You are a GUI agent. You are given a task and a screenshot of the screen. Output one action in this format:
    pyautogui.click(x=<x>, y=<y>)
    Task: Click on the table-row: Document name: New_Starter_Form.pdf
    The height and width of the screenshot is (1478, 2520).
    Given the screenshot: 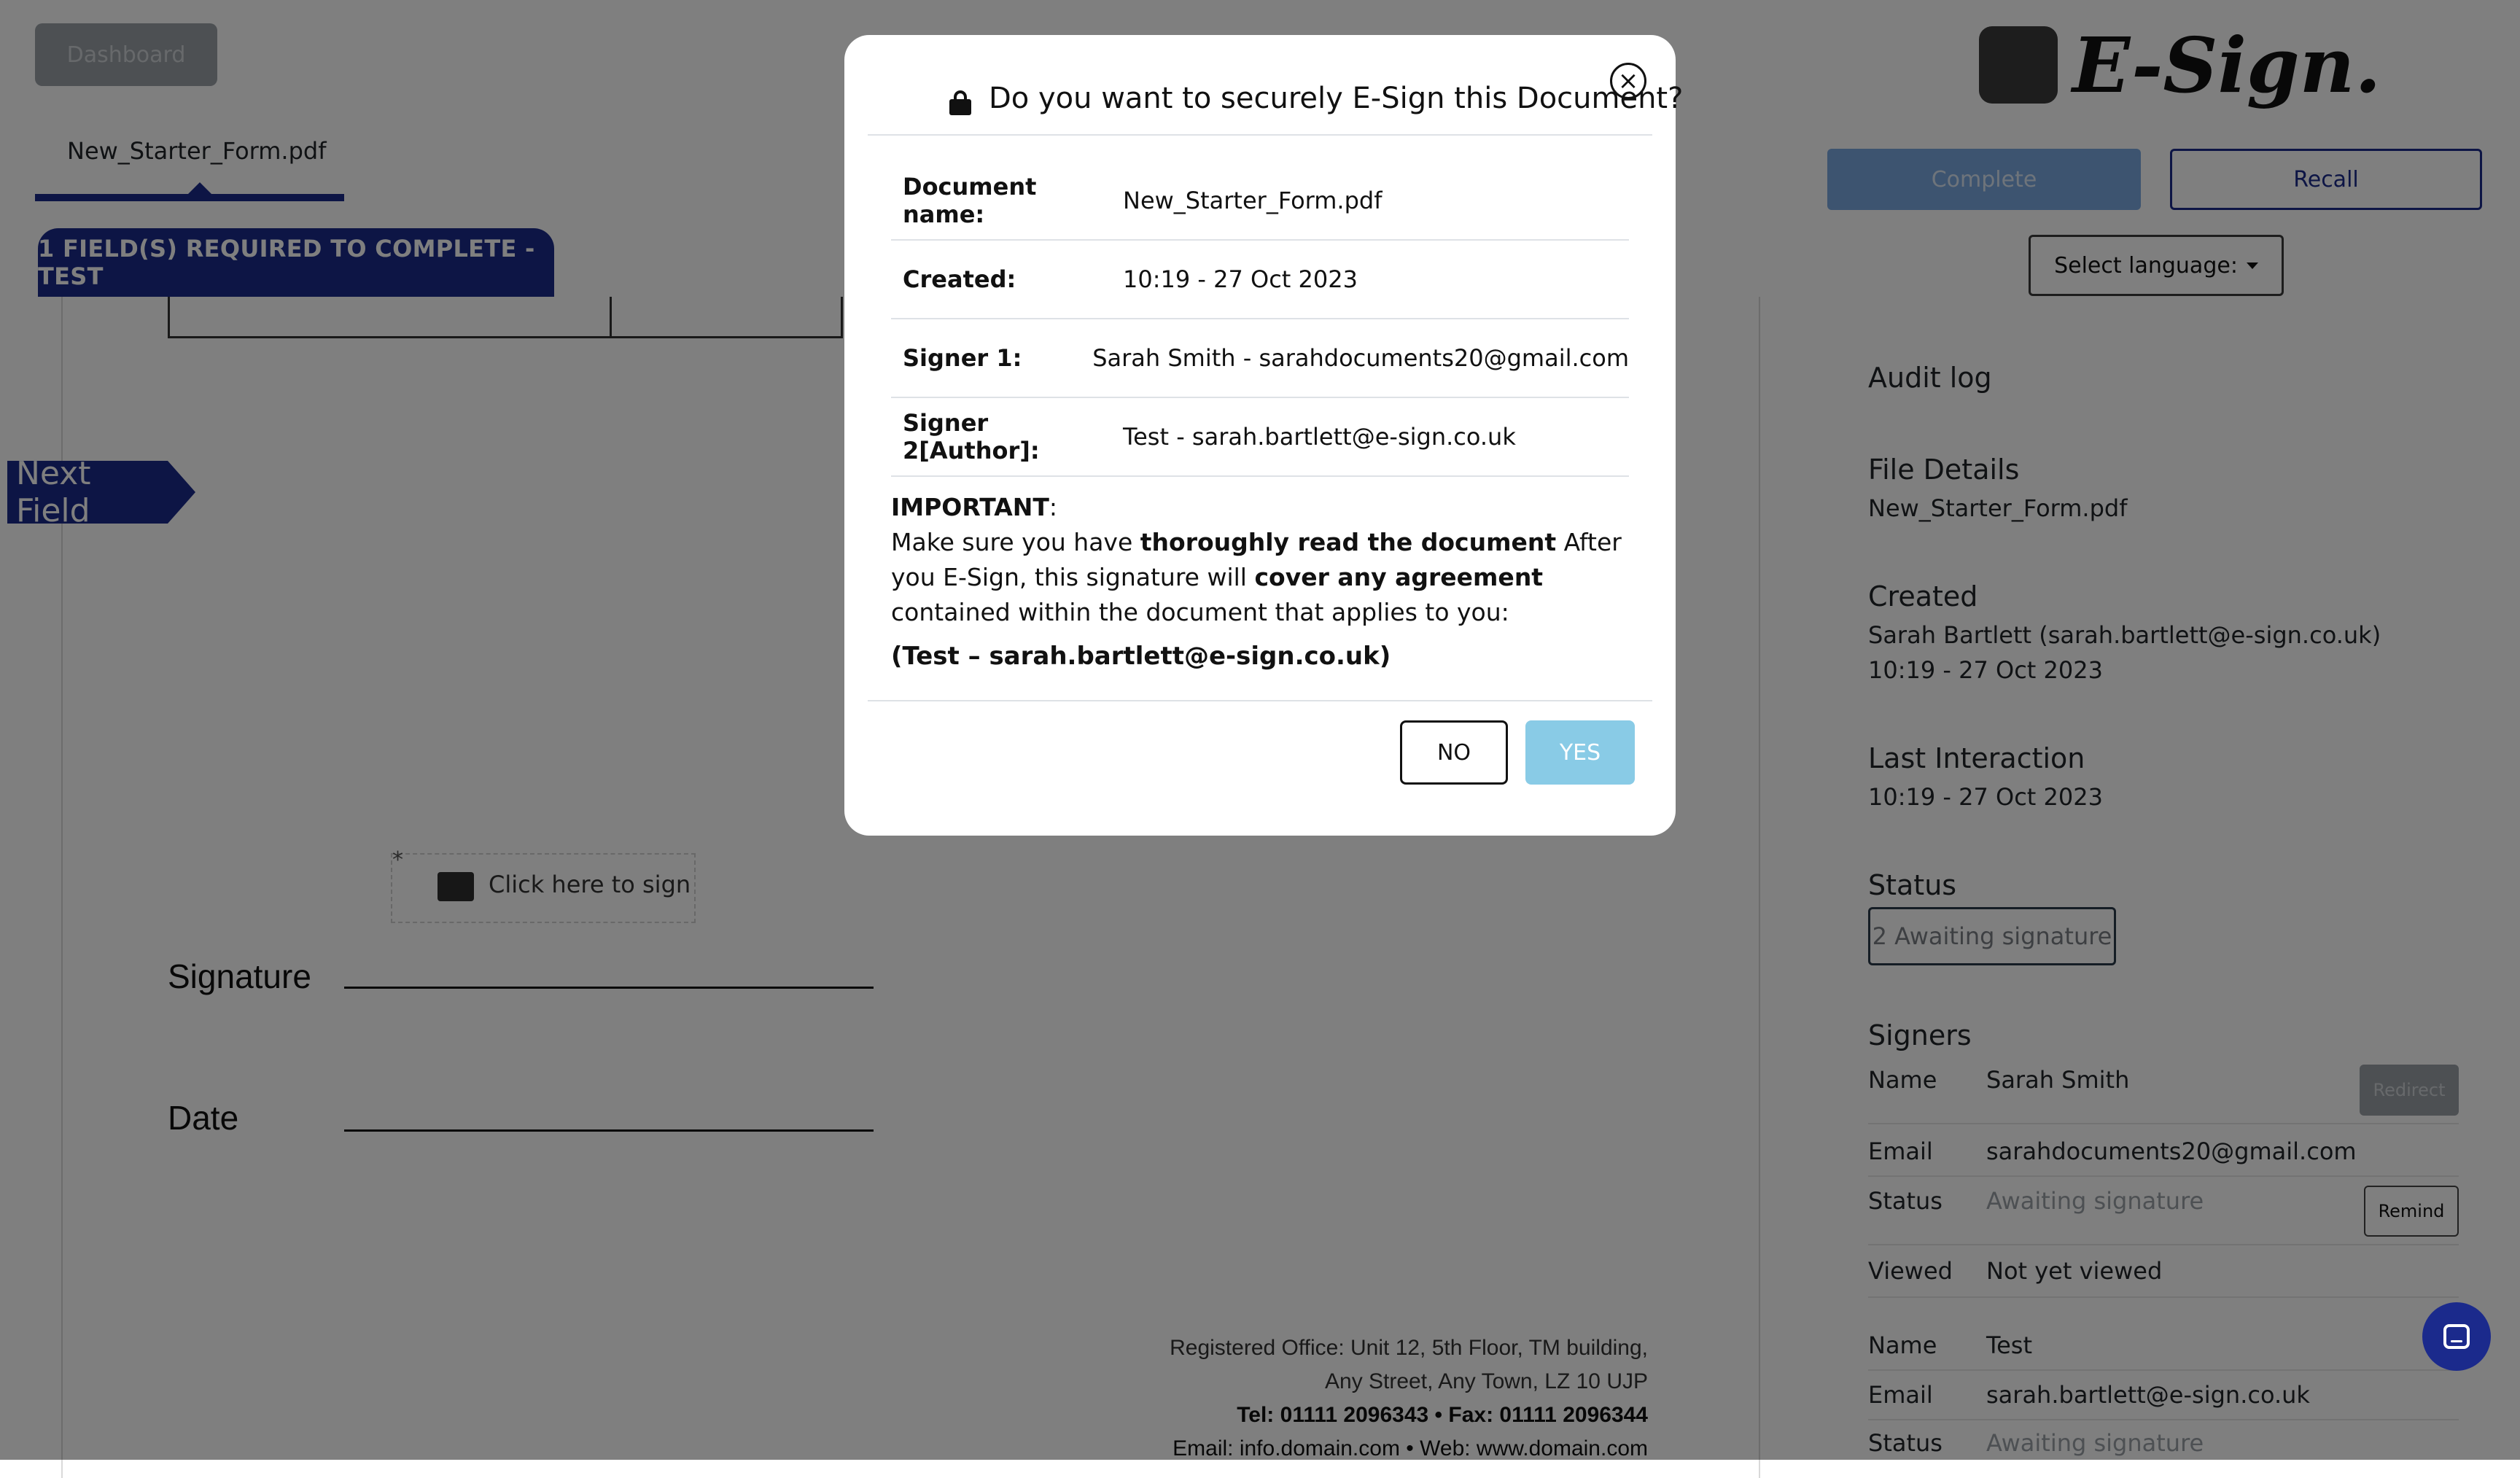 What is the action you would take?
    pyautogui.click(x=1260, y=202)
    